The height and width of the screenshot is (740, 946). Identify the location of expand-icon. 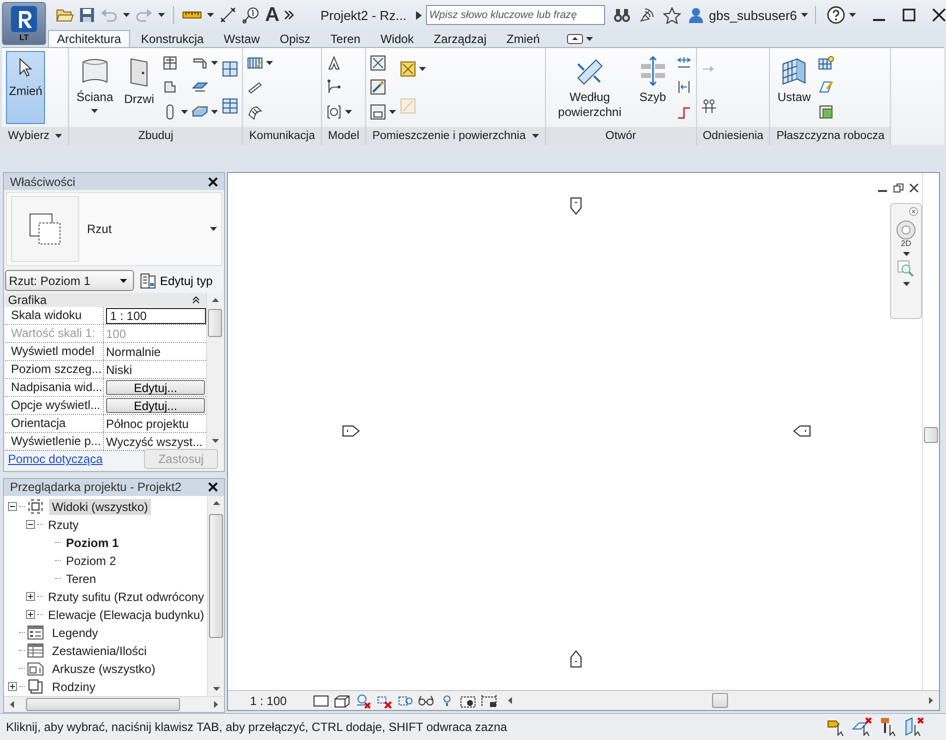
(419, 15).